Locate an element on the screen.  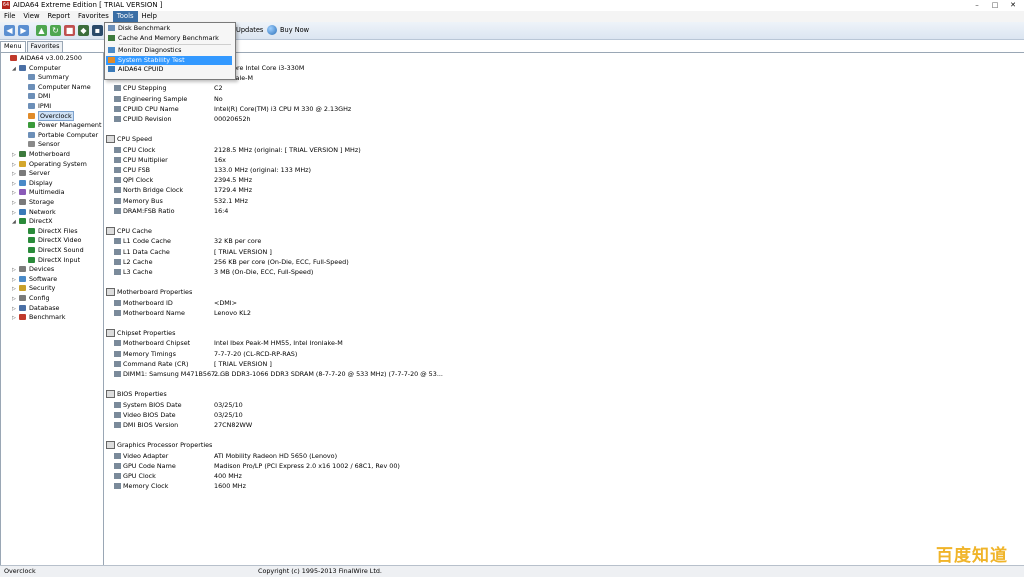
property-row: CPUID Revision 00020652h is located at coordinates (182, 119).